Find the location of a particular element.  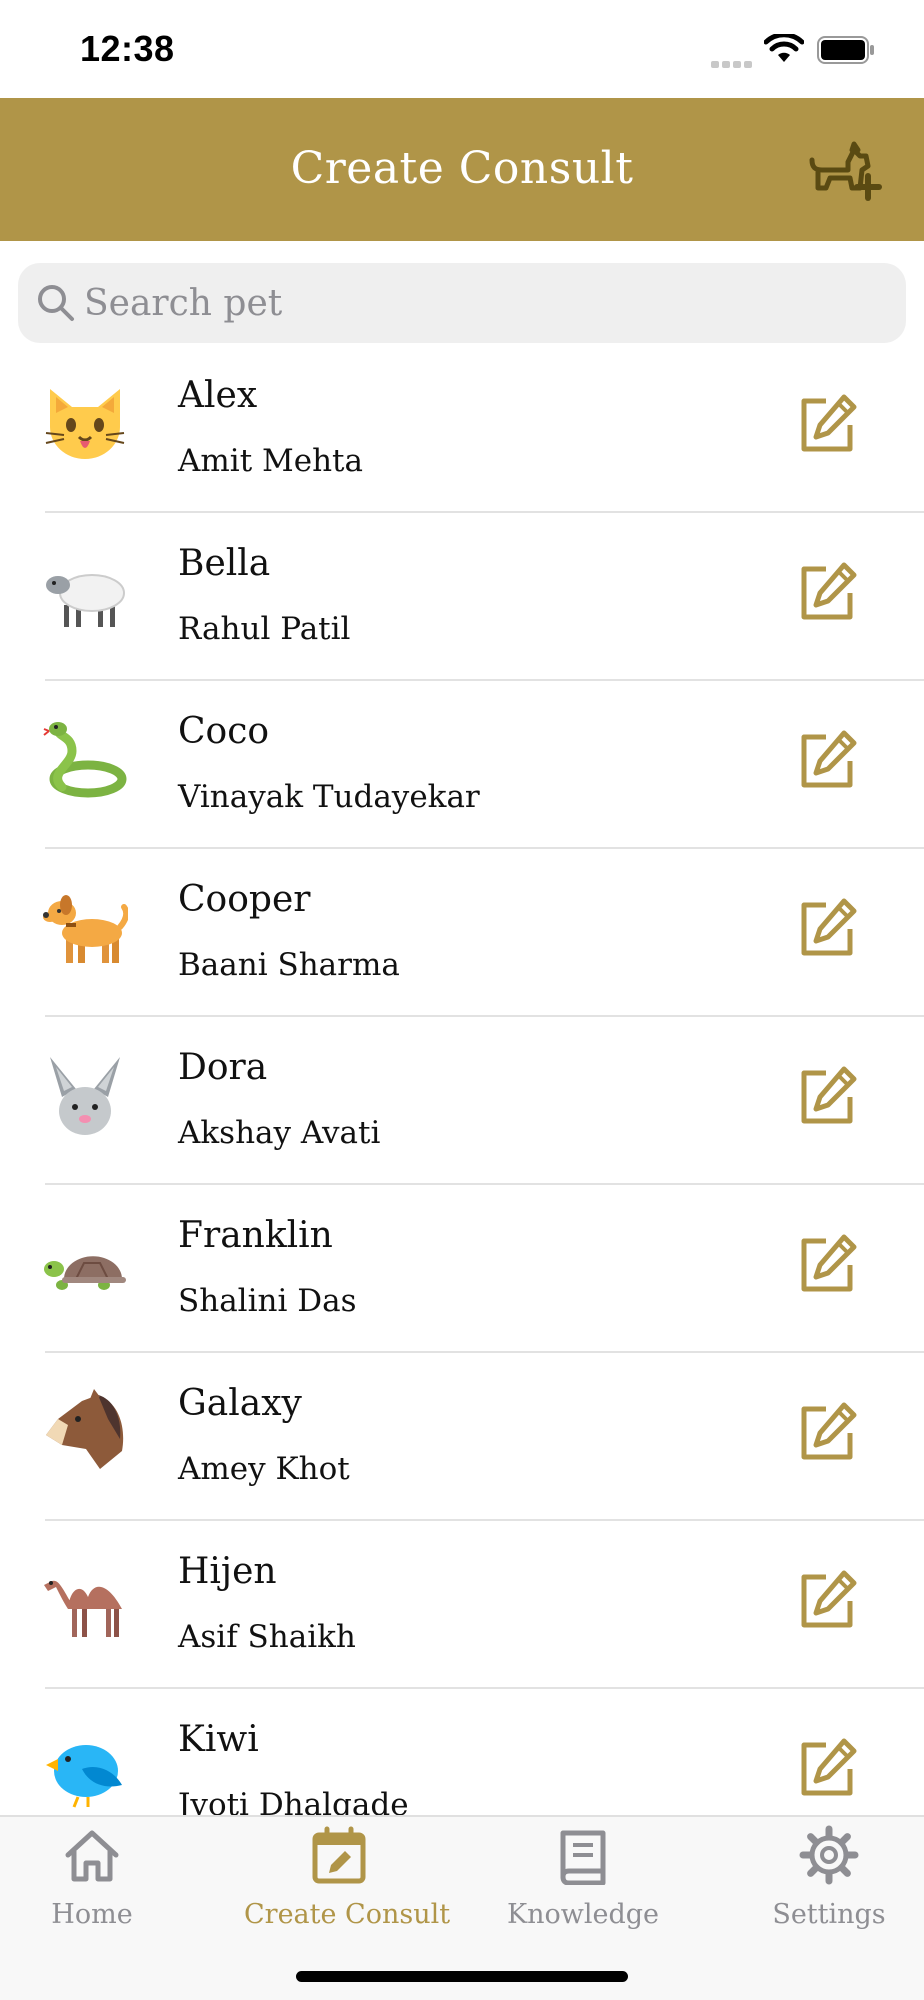

page-title: Create Consult is located at coordinates (462, 168).